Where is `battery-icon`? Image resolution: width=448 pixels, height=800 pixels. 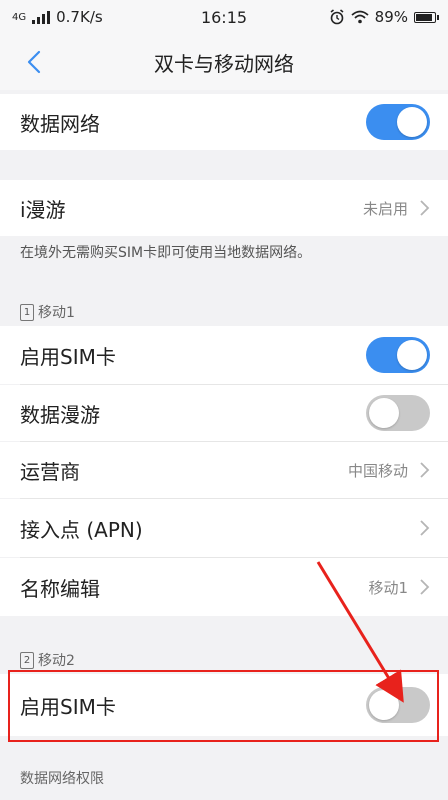
battery-icon is located at coordinates (426, 17).